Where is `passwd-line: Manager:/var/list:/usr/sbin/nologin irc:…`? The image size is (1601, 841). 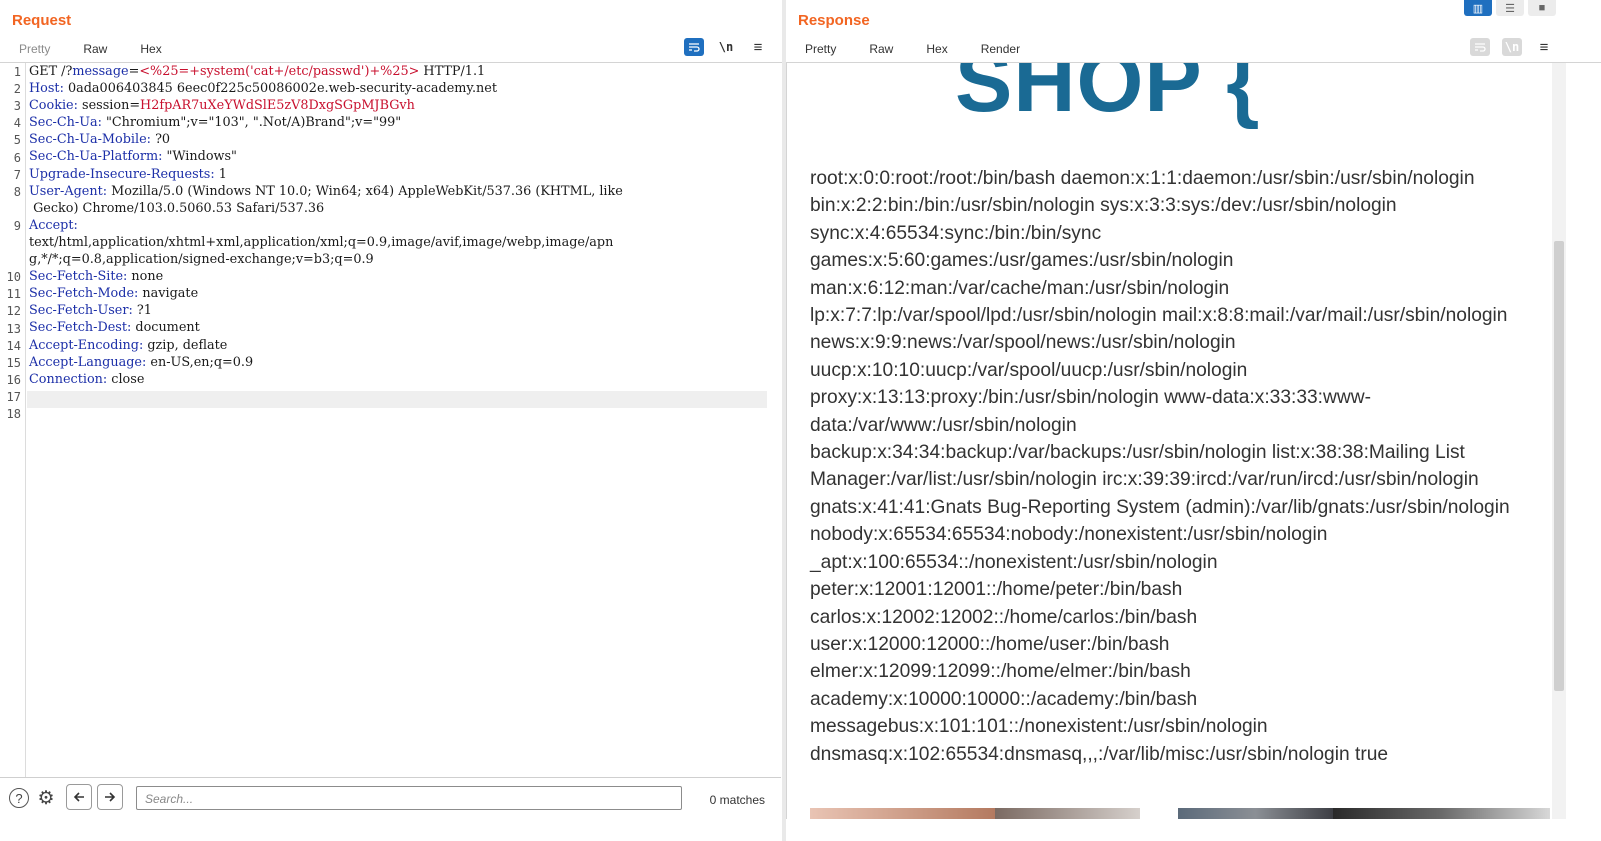
passwd-line: Manager:/var/list:/usr/sbin/nologin irc:… is located at coordinates (1144, 480).